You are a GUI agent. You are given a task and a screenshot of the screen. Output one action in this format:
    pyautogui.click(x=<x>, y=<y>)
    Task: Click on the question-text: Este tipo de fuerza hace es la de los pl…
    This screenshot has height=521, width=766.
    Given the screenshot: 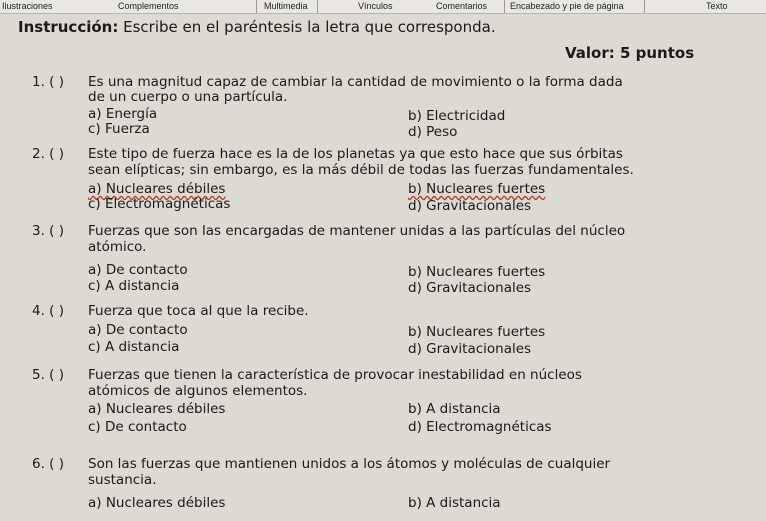 What is the action you would take?
    pyautogui.click(x=355, y=154)
    